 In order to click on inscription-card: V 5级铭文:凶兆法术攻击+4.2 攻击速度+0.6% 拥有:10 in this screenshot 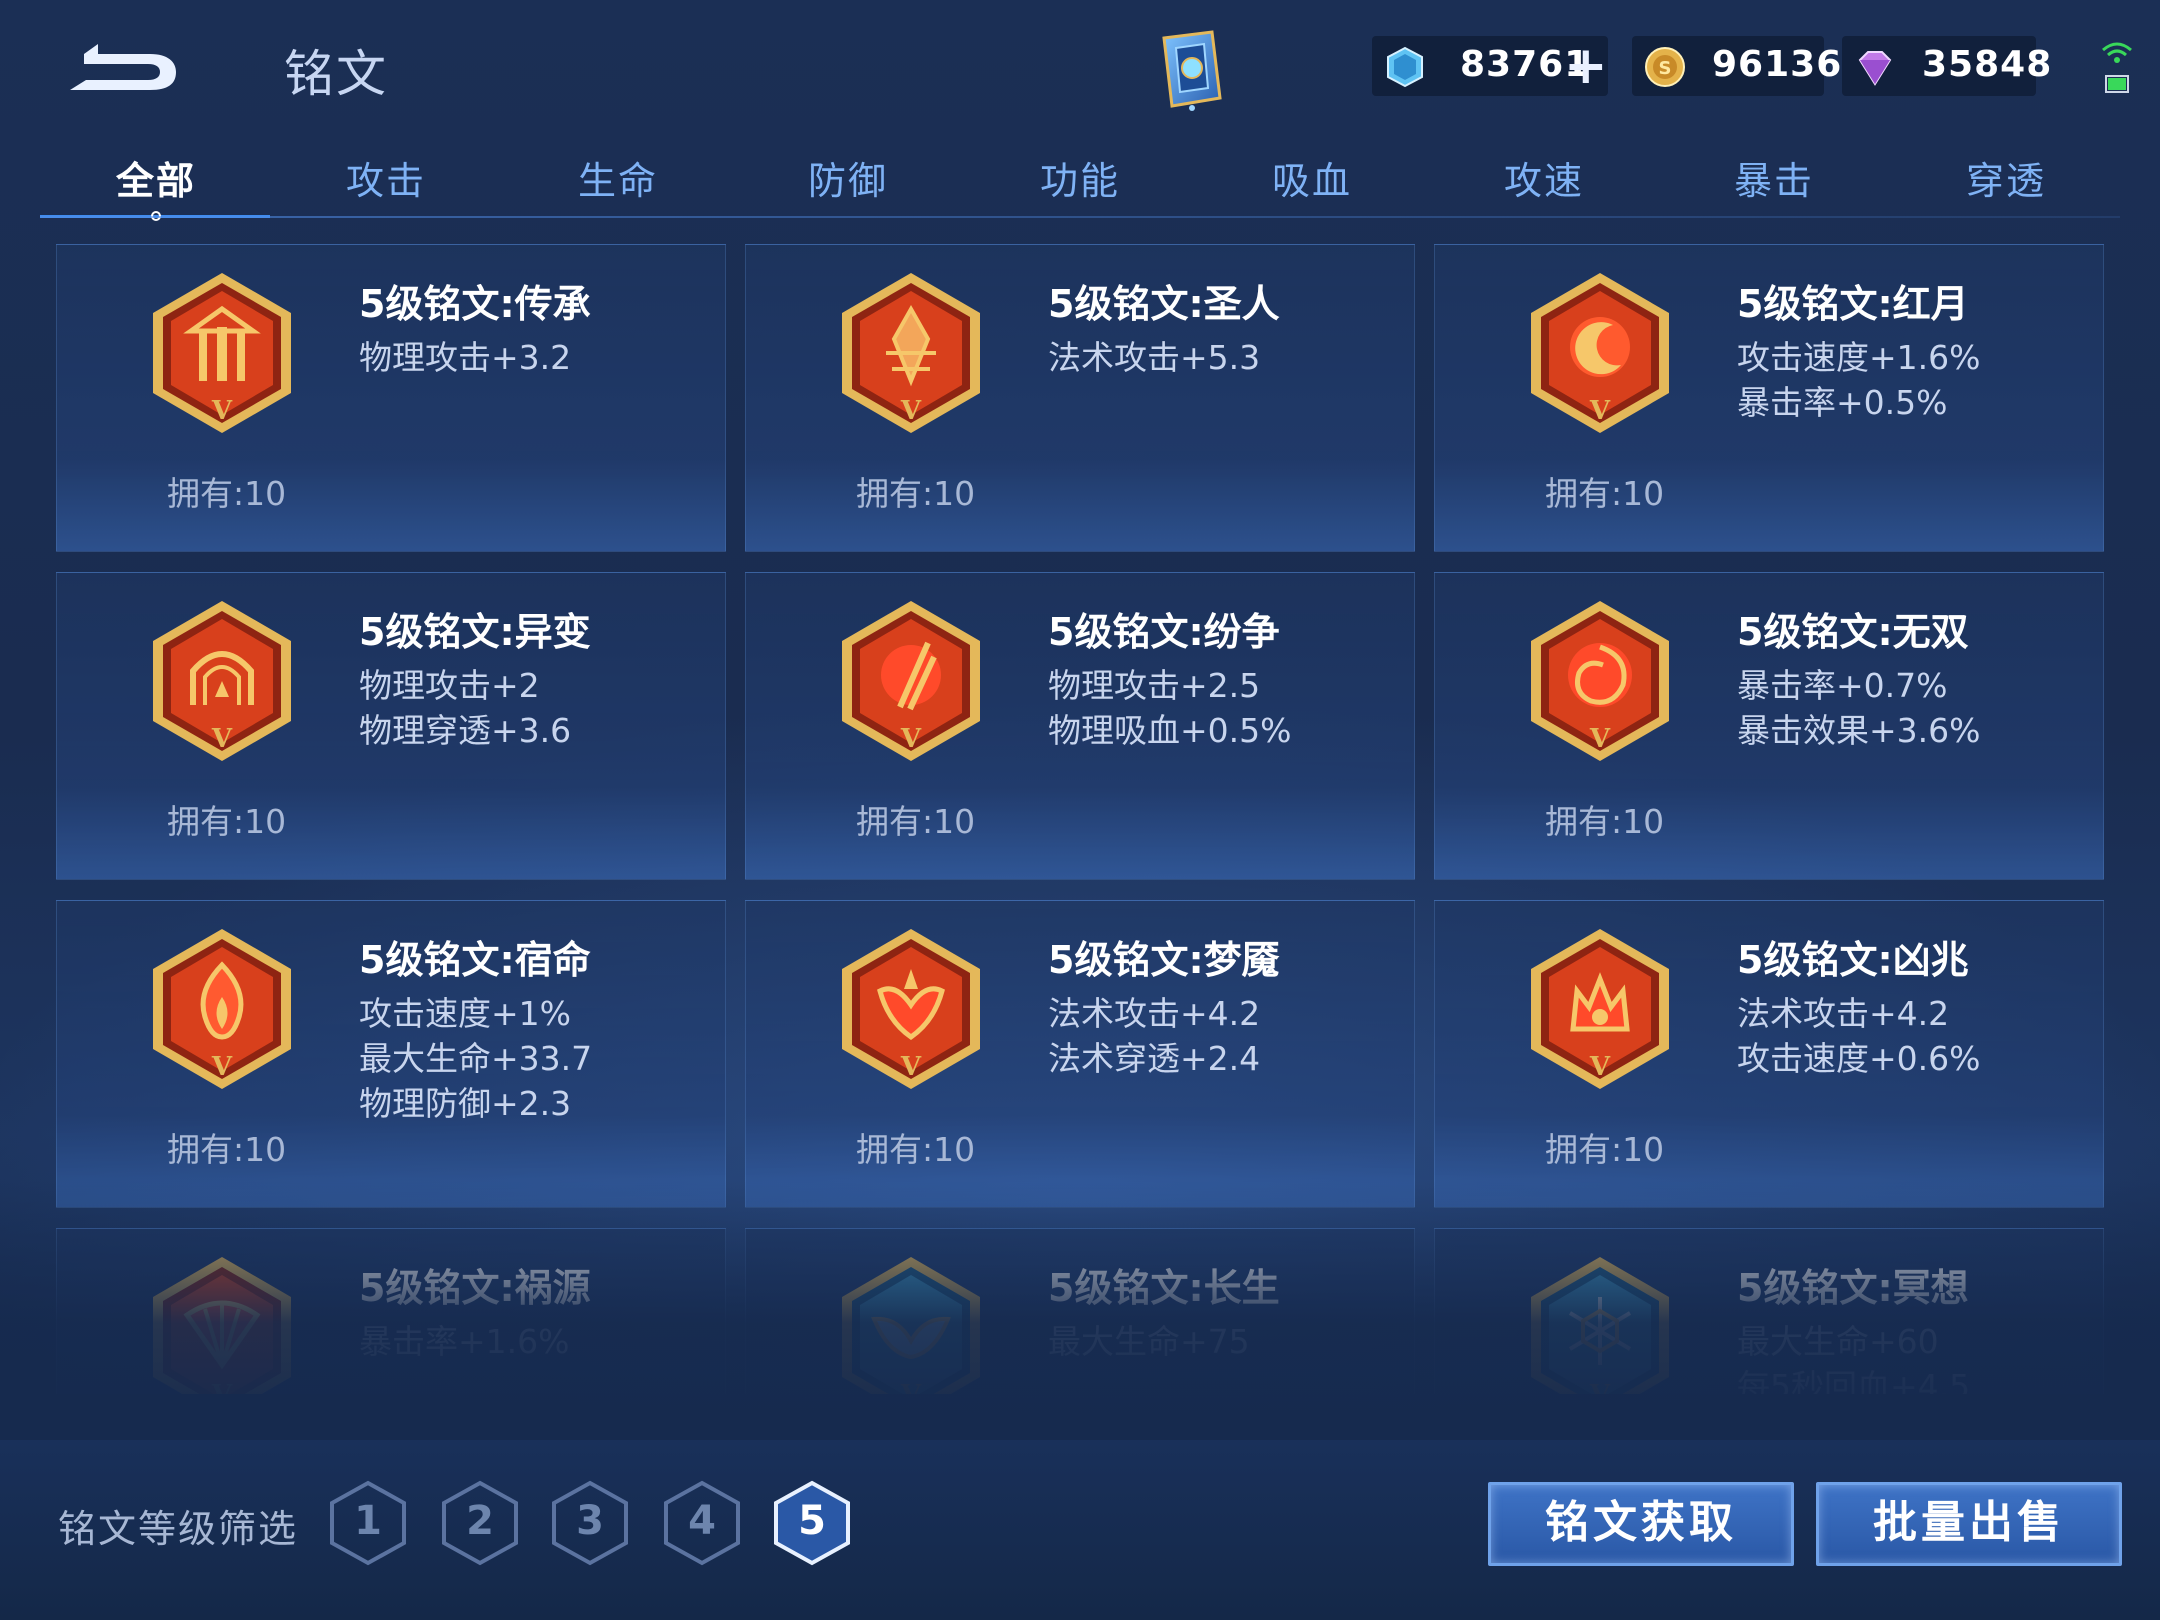, I will do `click(1769, 1054)`.